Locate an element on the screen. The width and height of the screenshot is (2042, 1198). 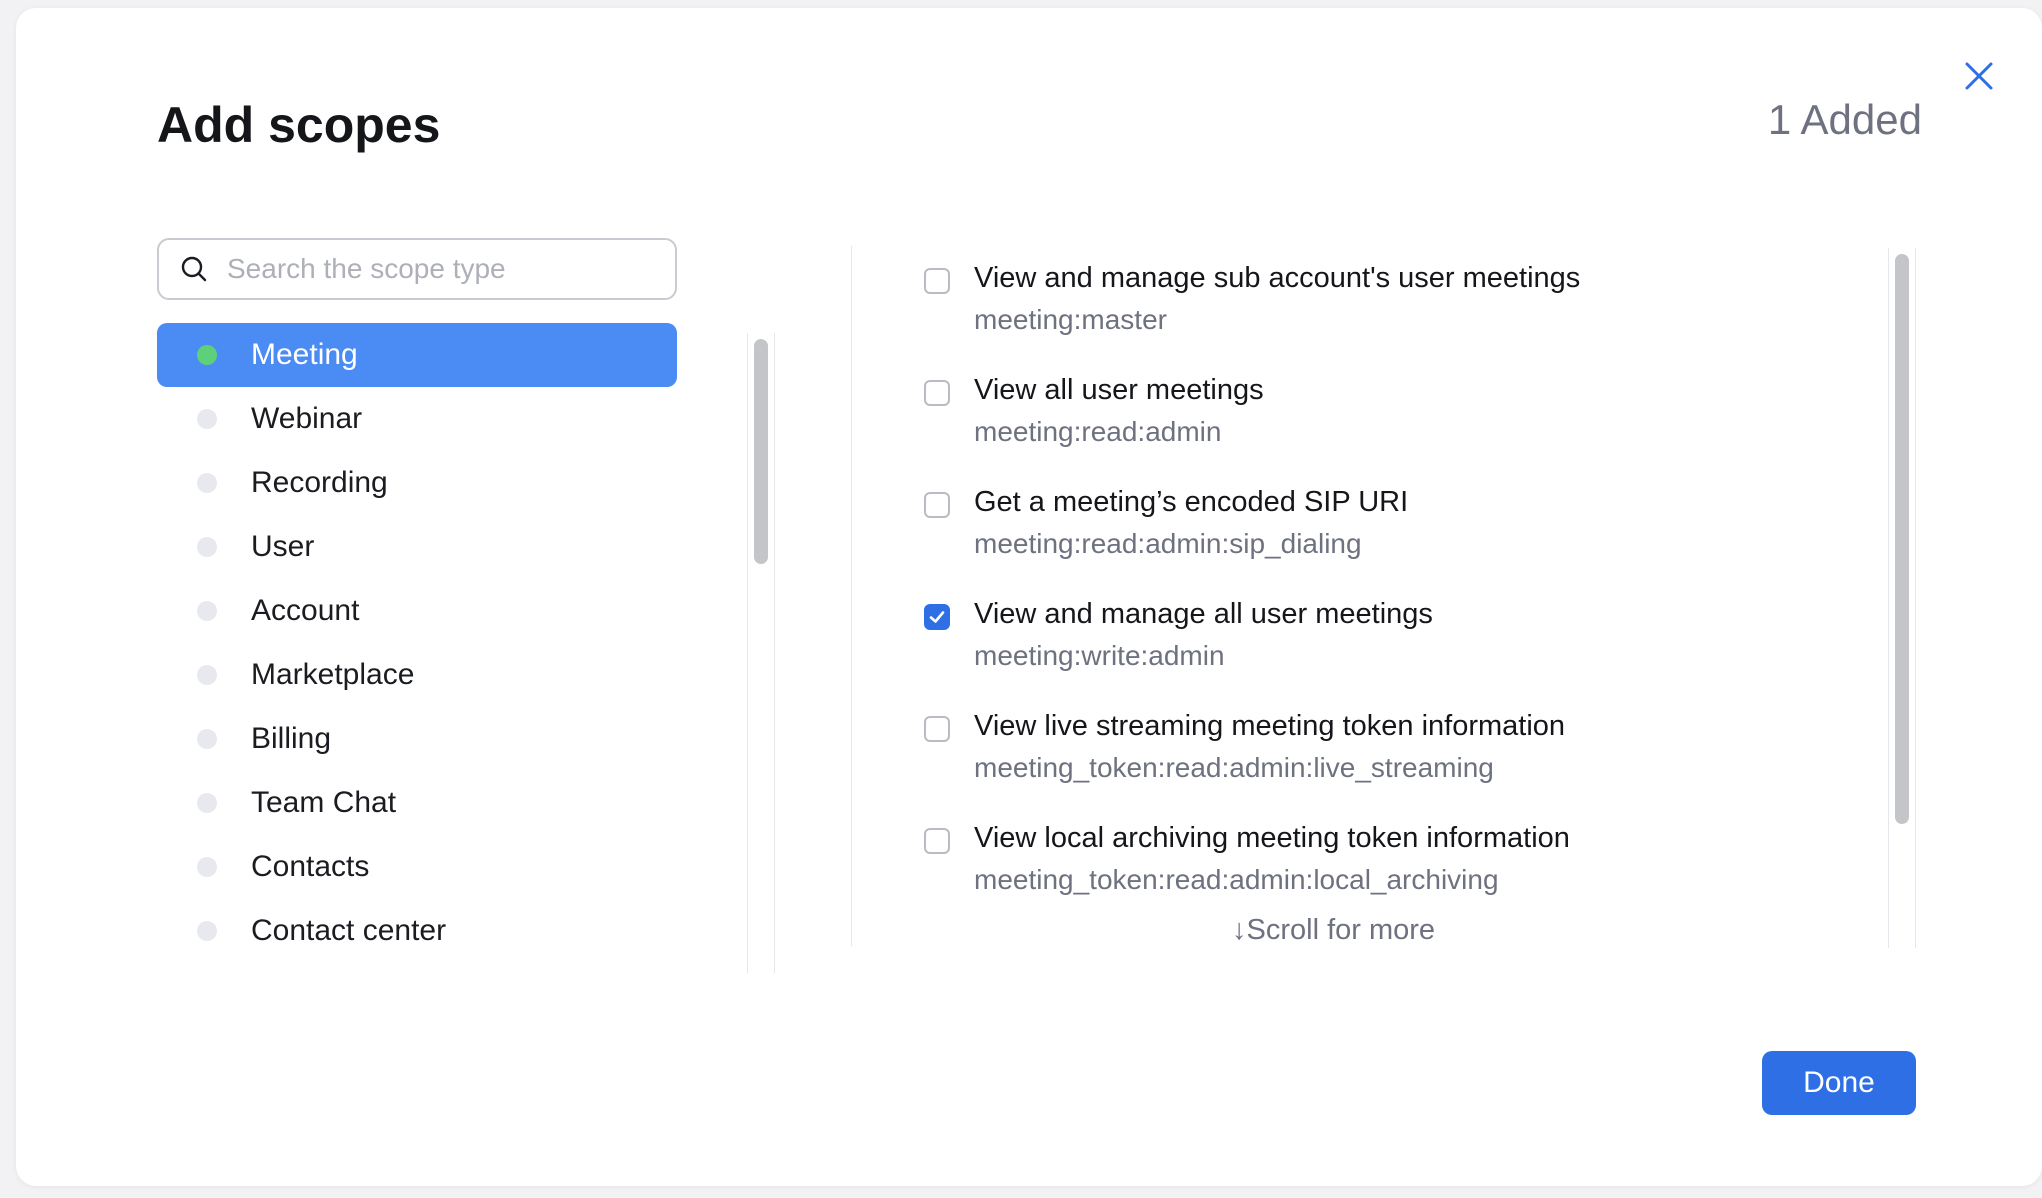
close-icon is located at coordinates (1979, 76).